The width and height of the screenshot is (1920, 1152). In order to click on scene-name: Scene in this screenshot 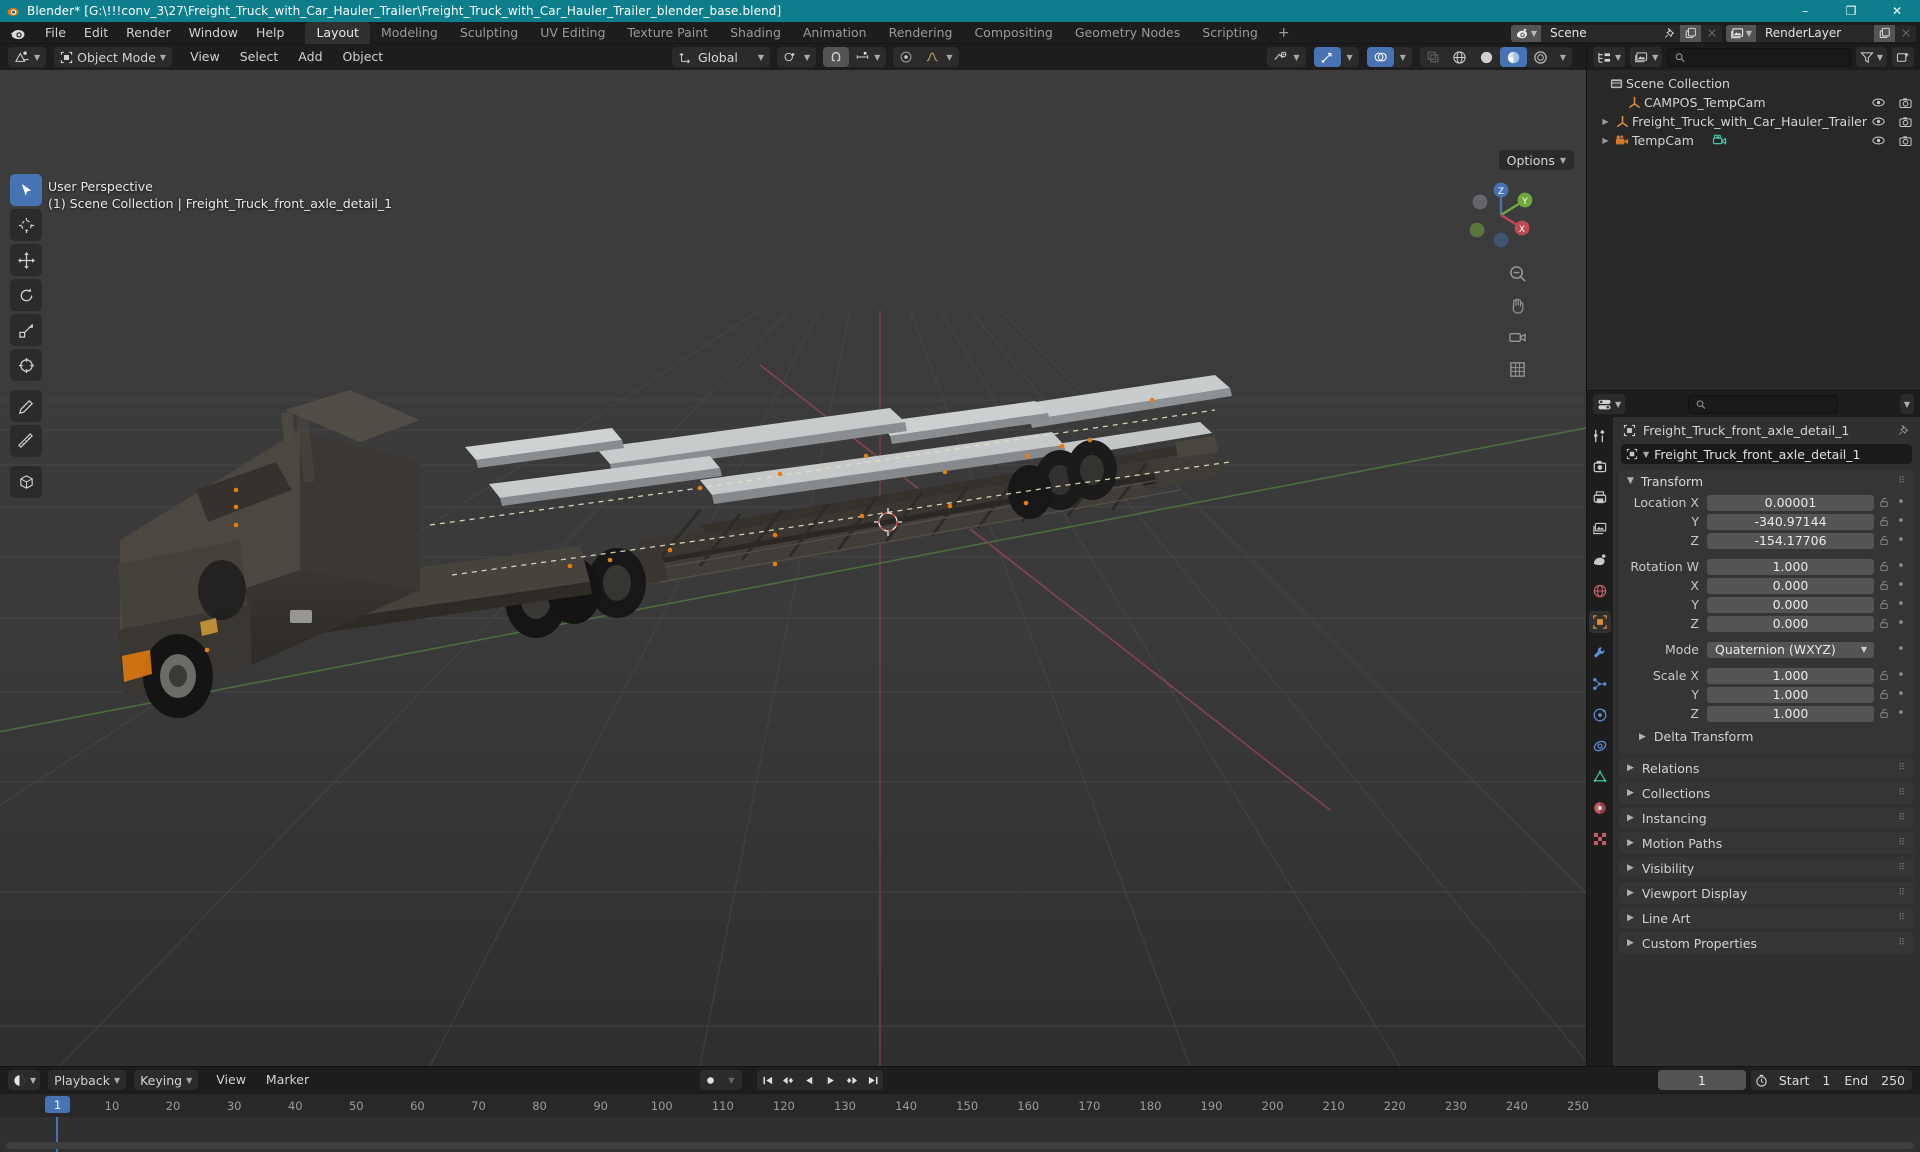, I will do `click(1600, 33)`.